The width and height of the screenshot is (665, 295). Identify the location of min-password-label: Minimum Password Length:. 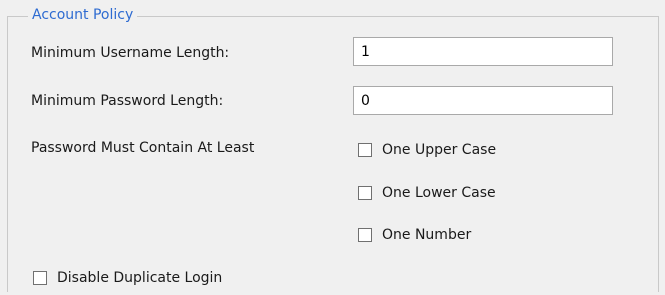
(127, 101).